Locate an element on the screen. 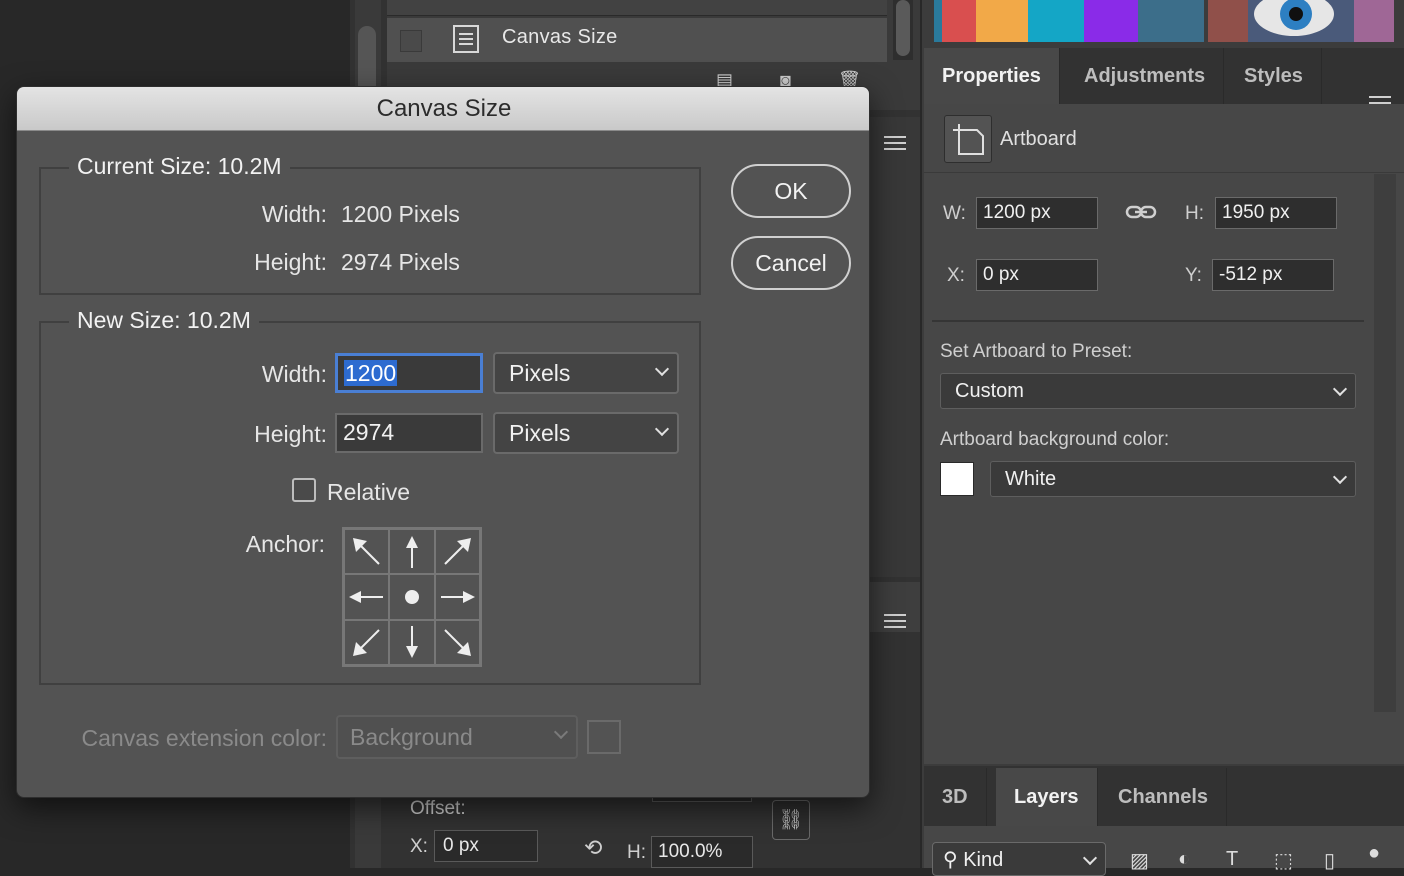 The width and height of the screenshot is (1404, 876). x-label: X: is located at coordinates (956, 275).